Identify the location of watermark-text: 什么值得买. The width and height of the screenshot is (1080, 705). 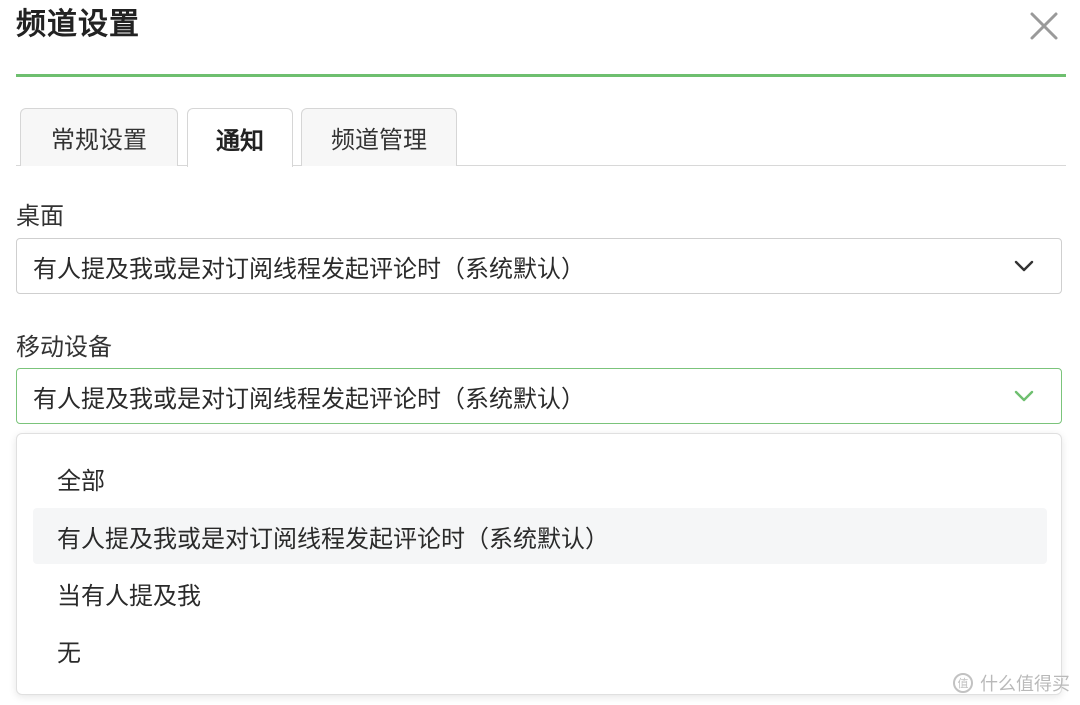
(1025, 684).